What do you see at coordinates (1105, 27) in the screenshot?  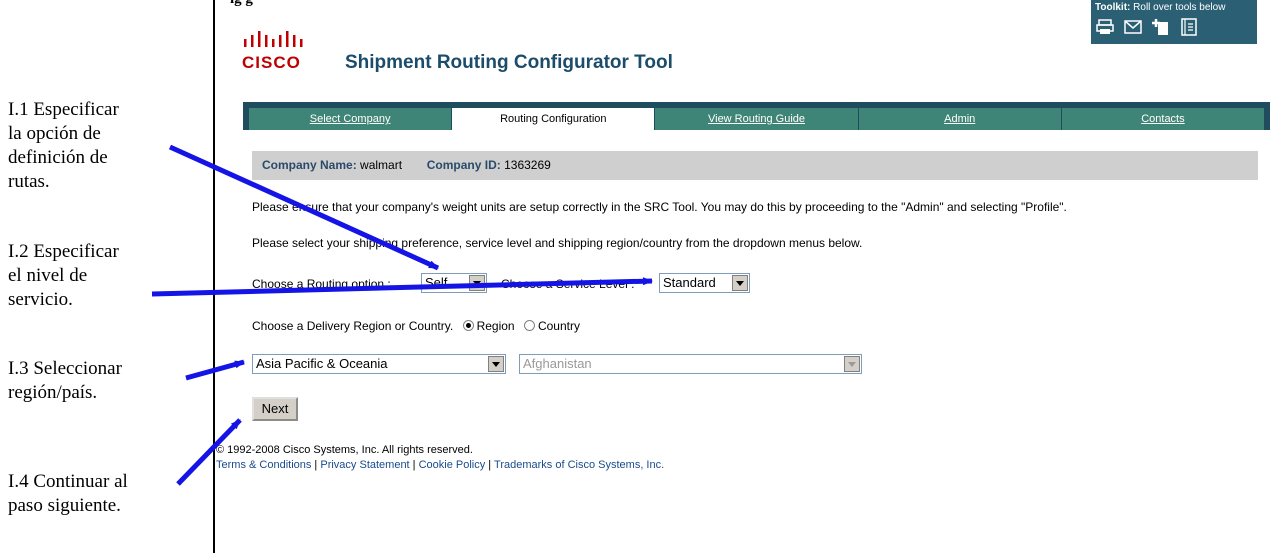 I see `printer-icon` at bounding box center [1105, 27].